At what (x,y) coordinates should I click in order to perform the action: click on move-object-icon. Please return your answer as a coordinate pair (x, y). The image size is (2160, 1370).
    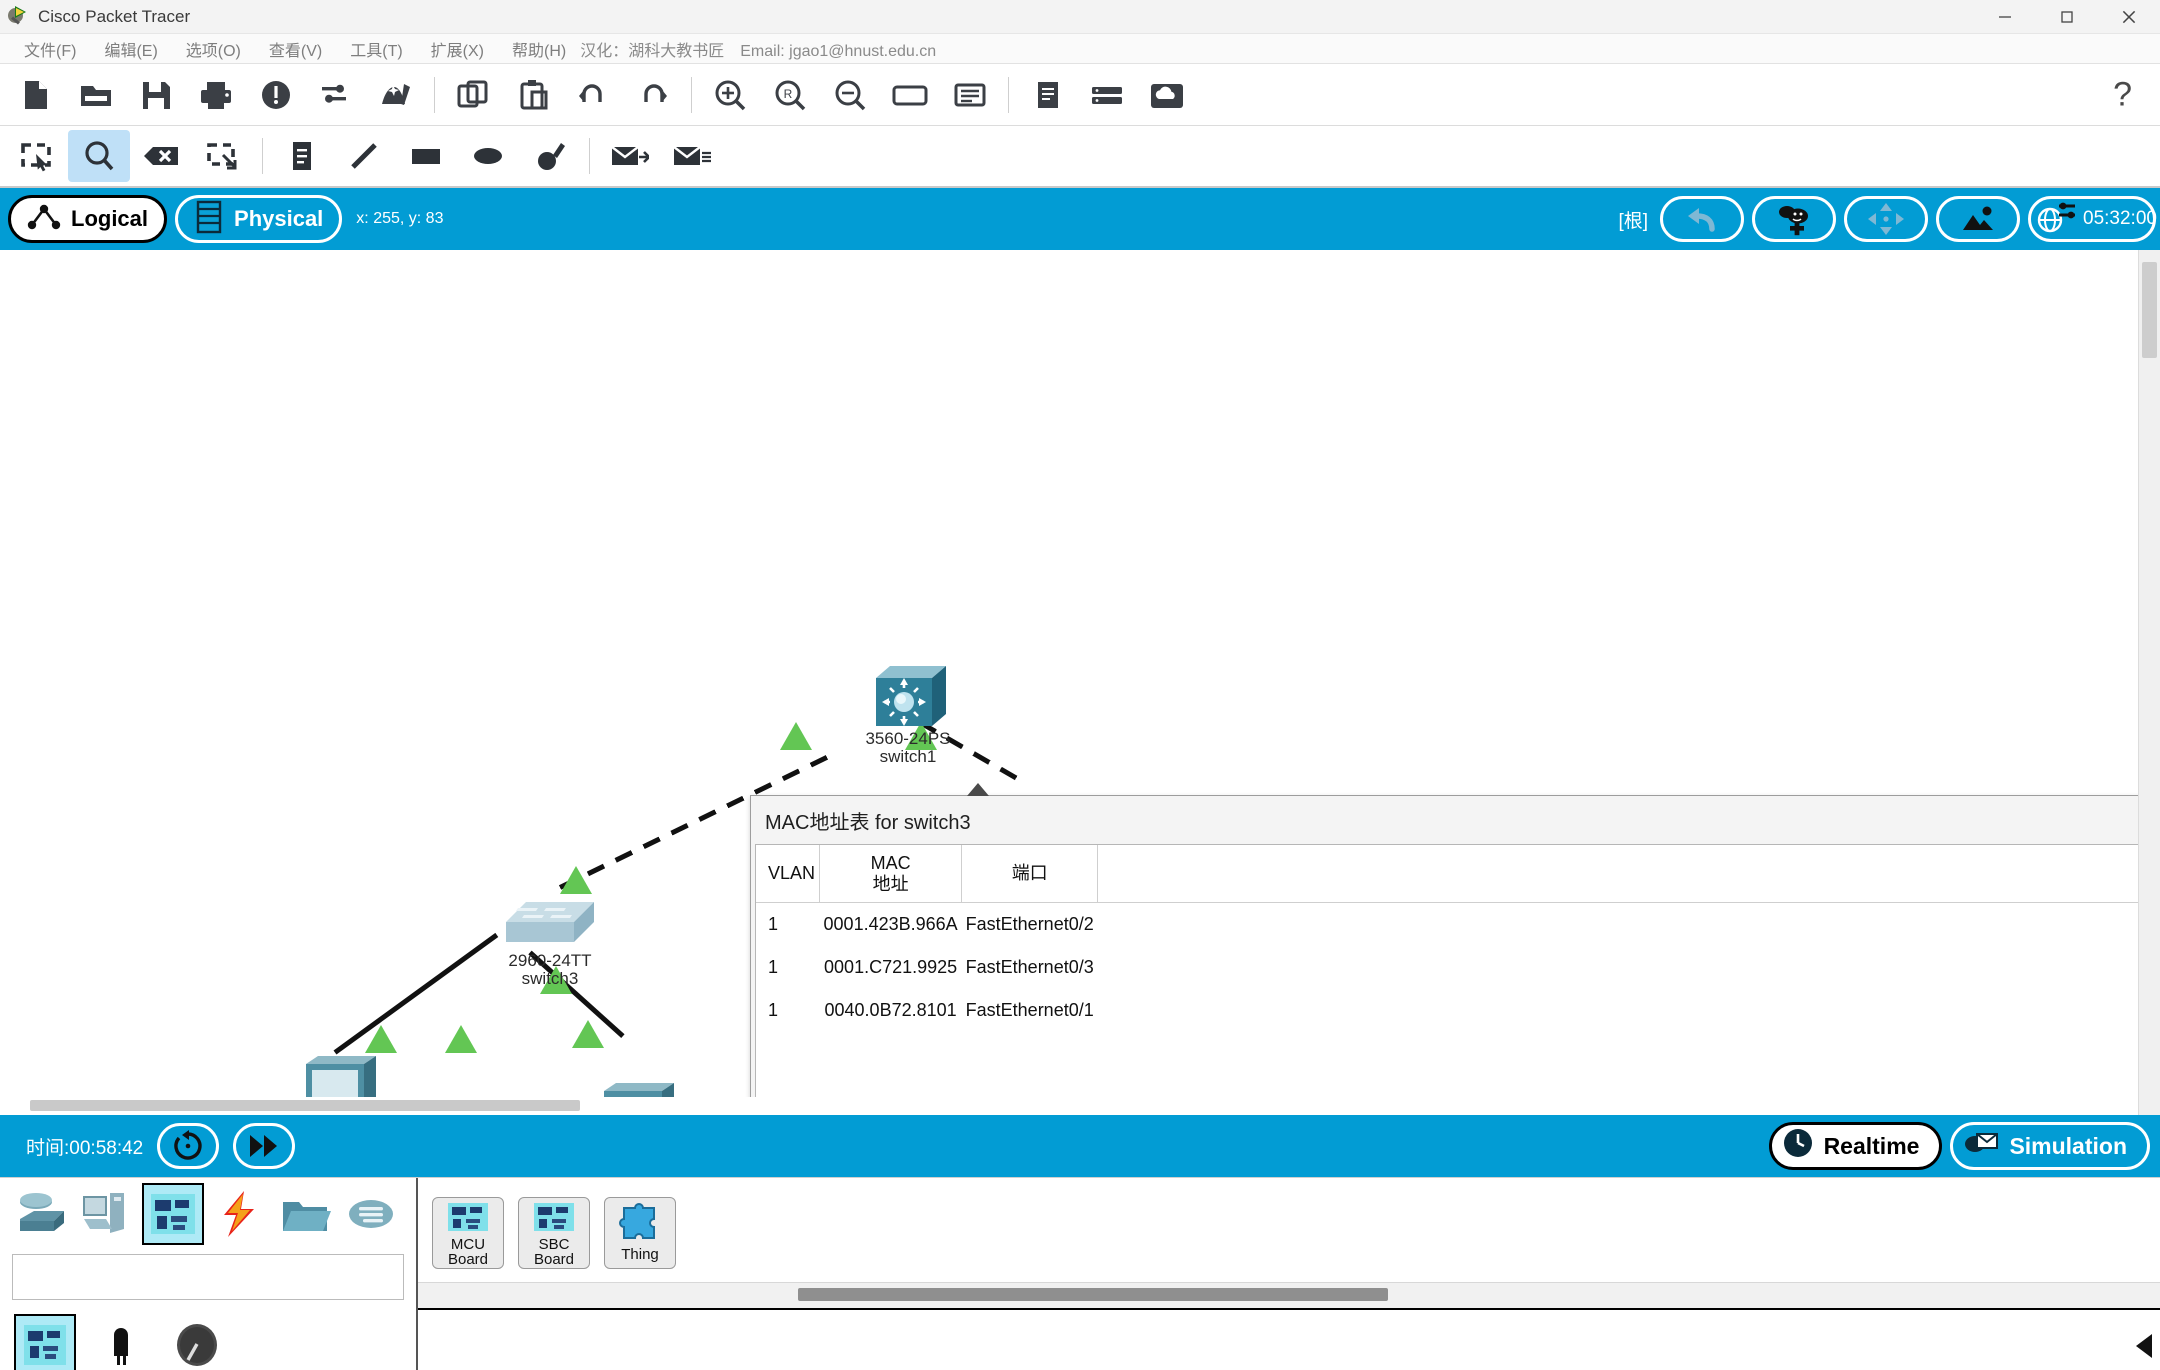
    Looking at the image, I should click on (1886, 219).